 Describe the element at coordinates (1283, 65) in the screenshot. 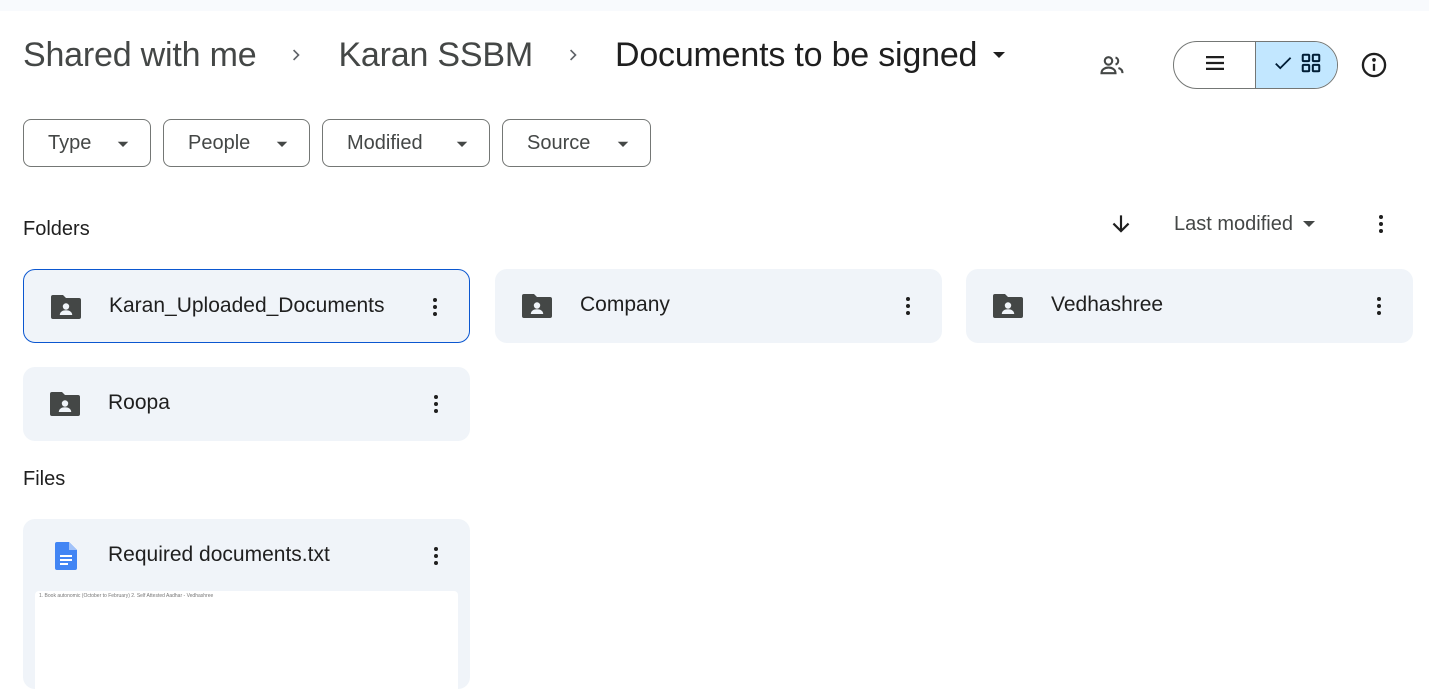

I see `check-icon` at that location.